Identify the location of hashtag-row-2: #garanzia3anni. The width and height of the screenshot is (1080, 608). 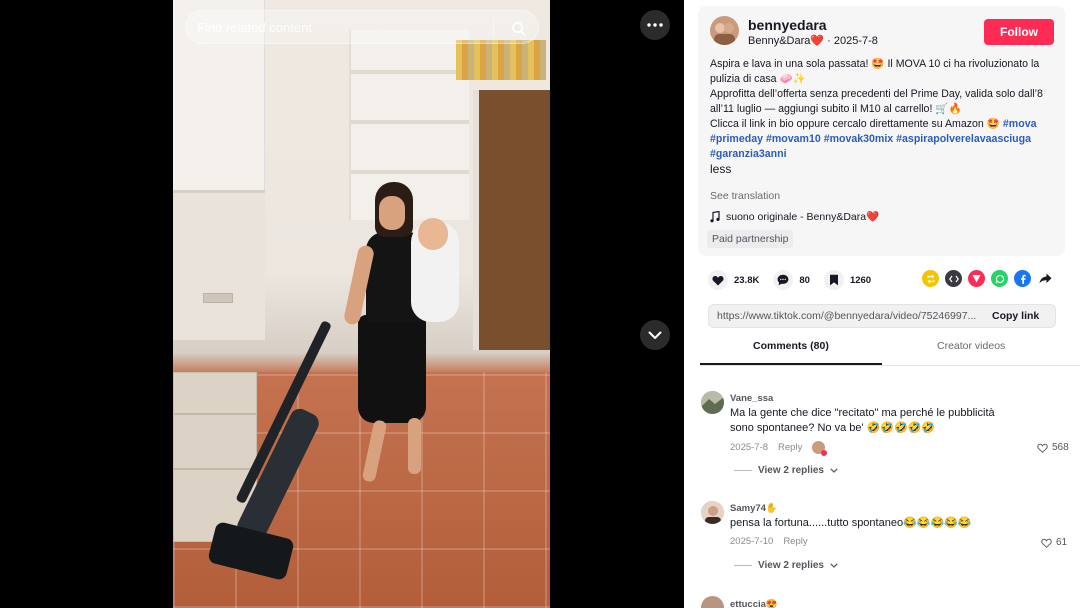
(882, 154).